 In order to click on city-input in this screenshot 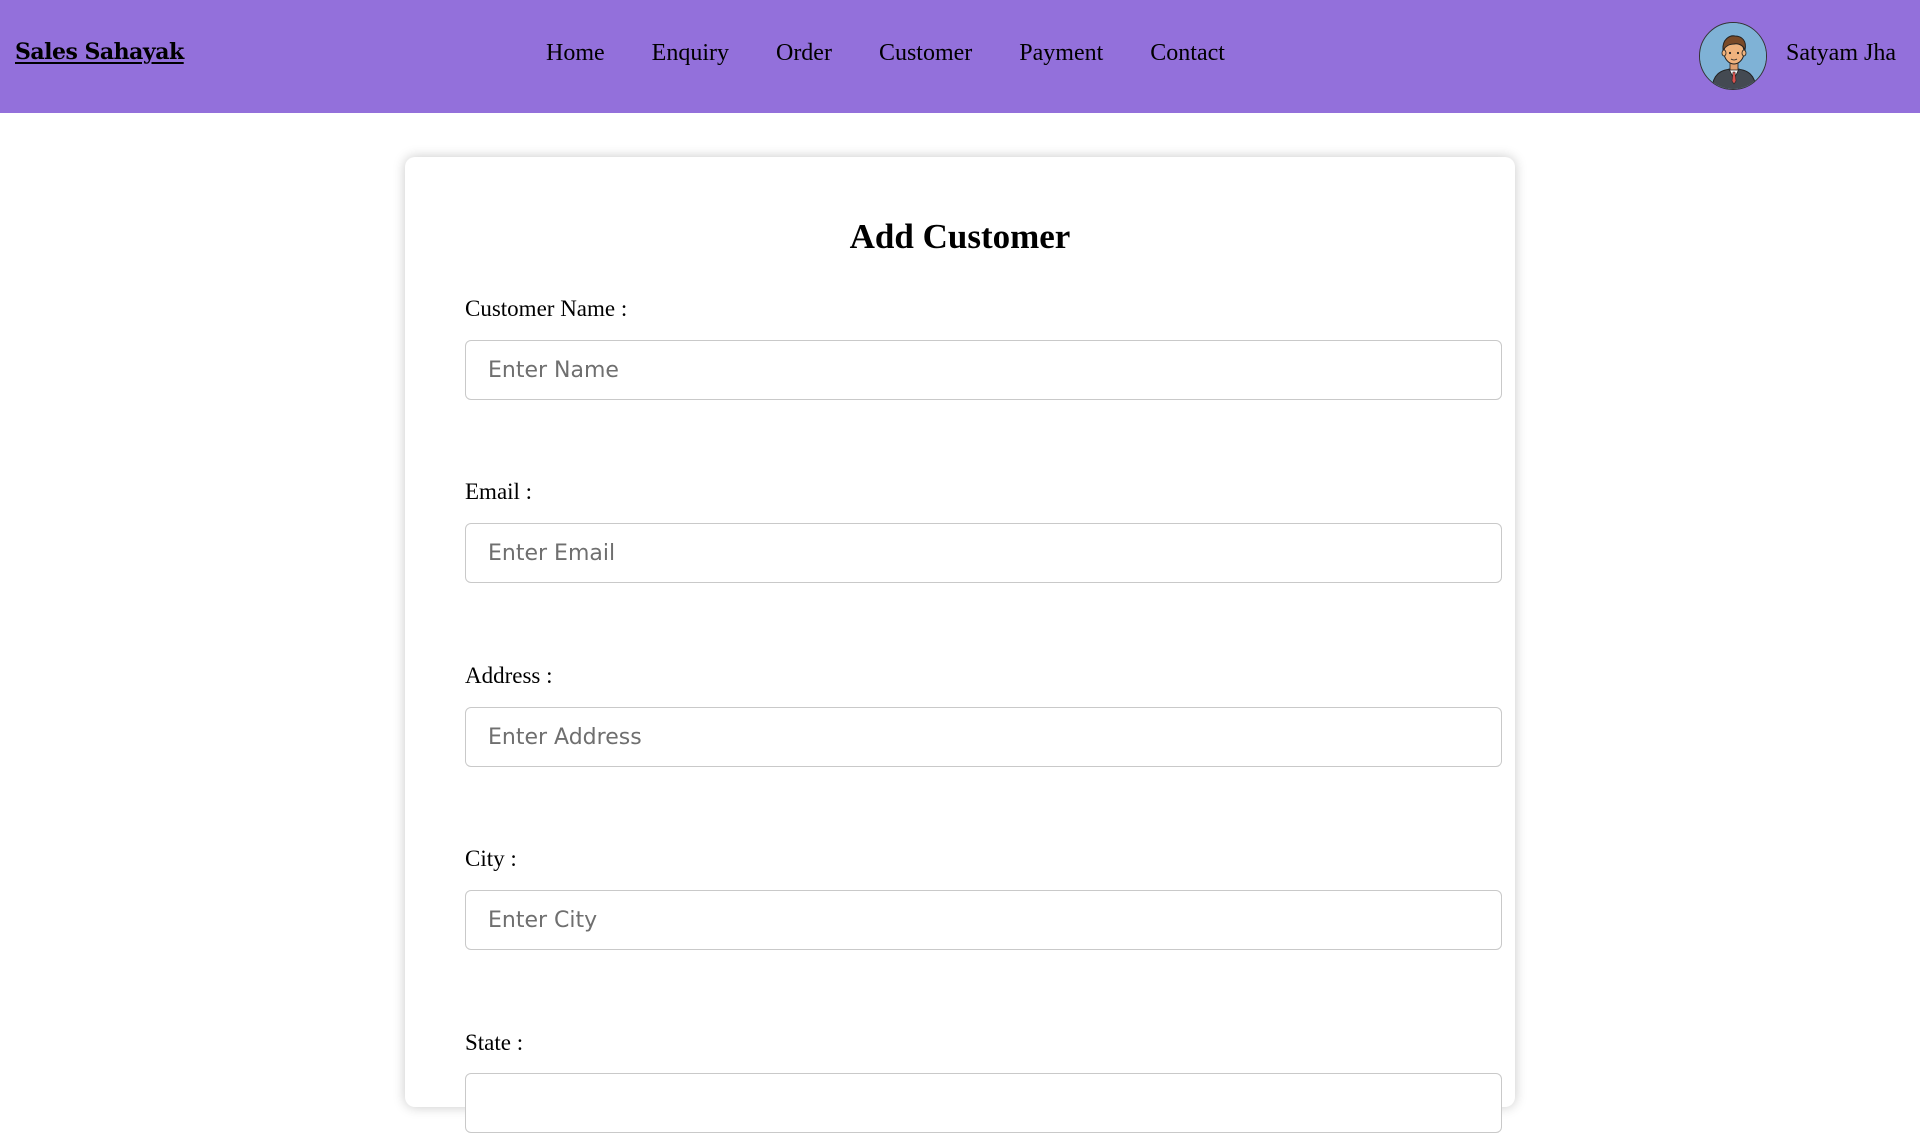, I will do `click(983, 920)`.